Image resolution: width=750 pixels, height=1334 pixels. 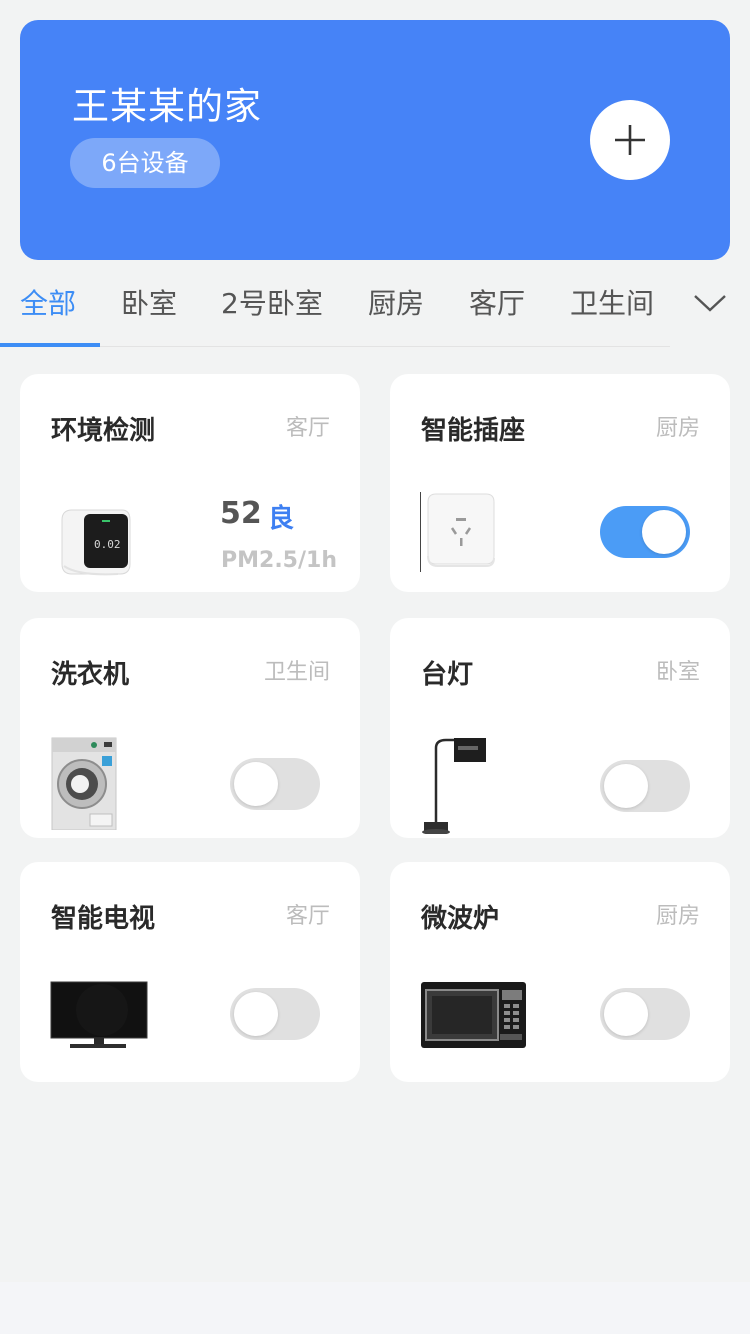 What do you see at coordinates (281, 519) in the screenshot?
I see `air-quality-grade: 良` at bounding box center [281, 519].